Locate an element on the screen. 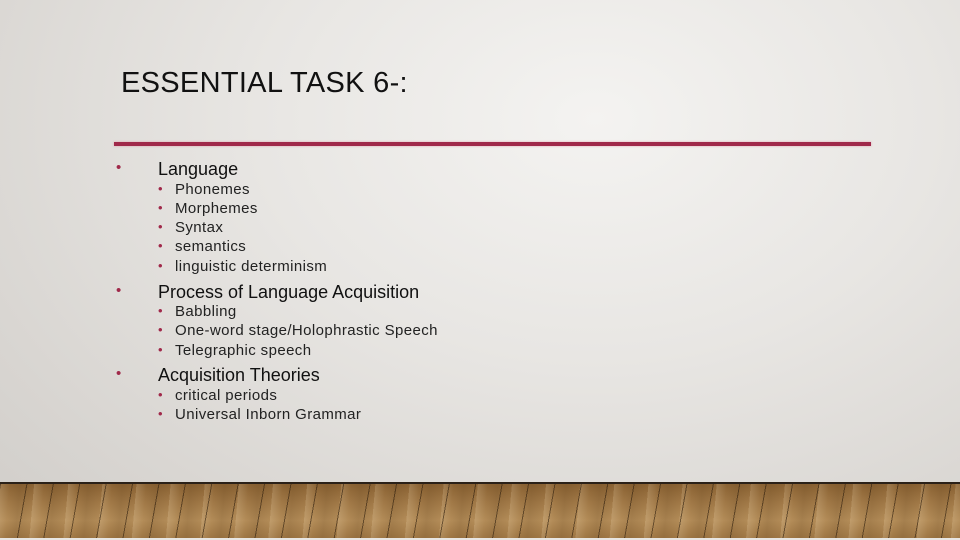  list-item-text: Babbling is located at coordinates (206, 311).